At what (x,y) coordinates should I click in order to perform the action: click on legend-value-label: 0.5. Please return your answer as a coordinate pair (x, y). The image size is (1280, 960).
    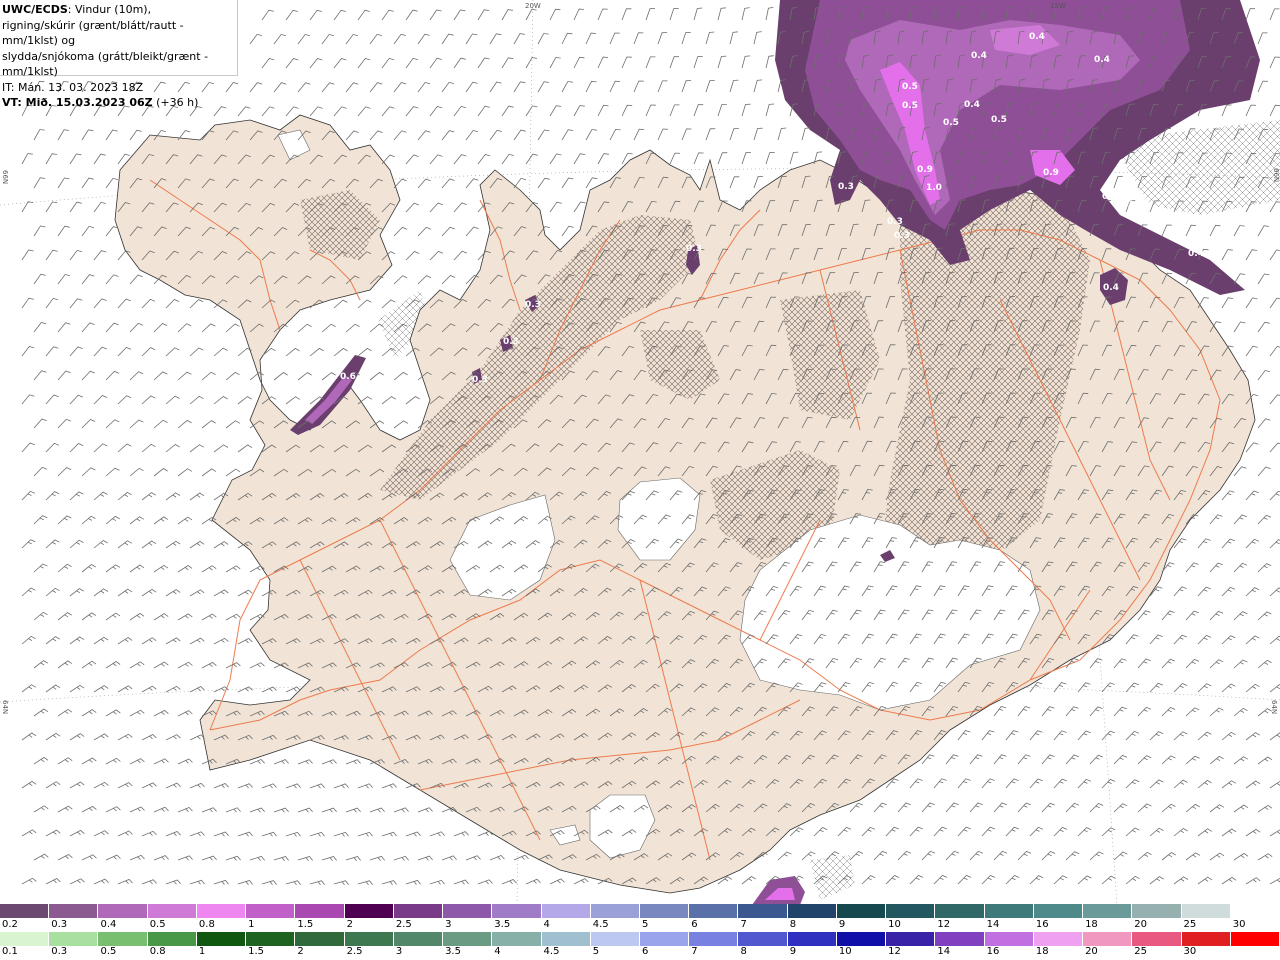
    Looking at the image, I should click on (108, 951).